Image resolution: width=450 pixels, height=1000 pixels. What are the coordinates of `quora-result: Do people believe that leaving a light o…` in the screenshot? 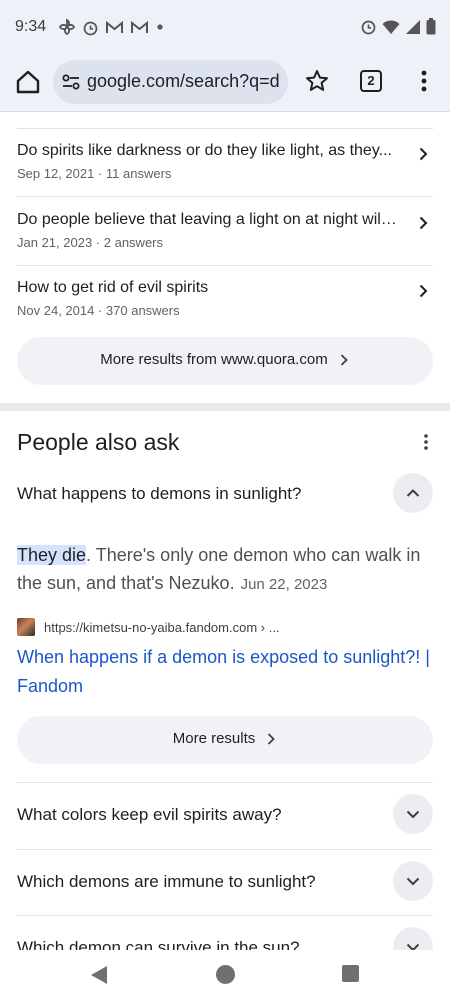 It's located at (225, 231).